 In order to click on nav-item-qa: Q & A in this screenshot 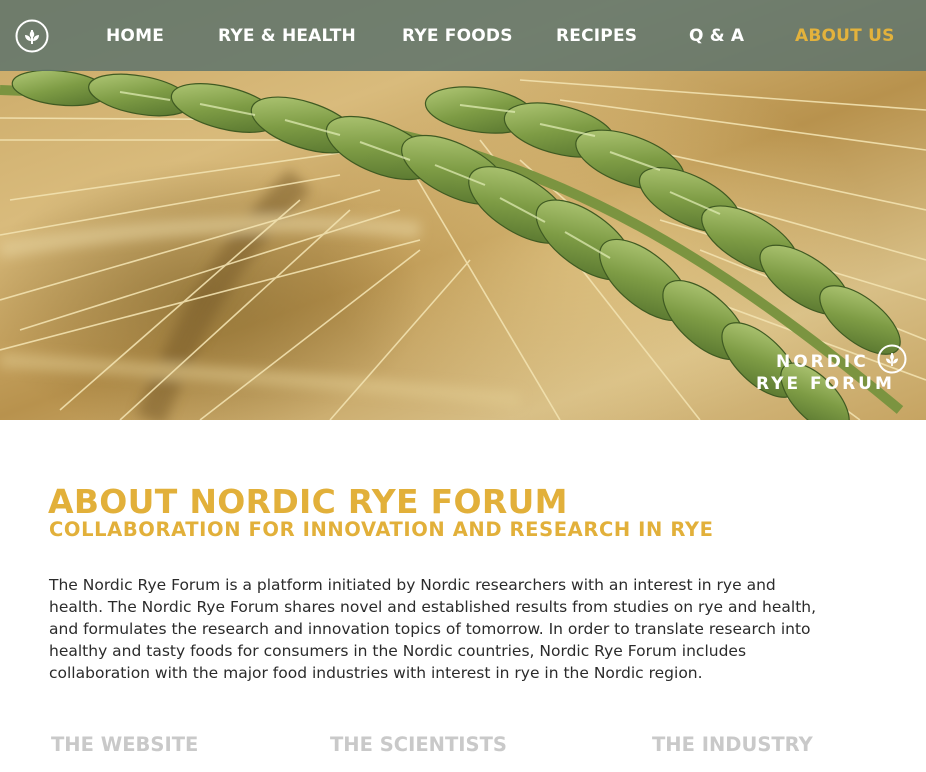, I will do `click(716, 36)`.